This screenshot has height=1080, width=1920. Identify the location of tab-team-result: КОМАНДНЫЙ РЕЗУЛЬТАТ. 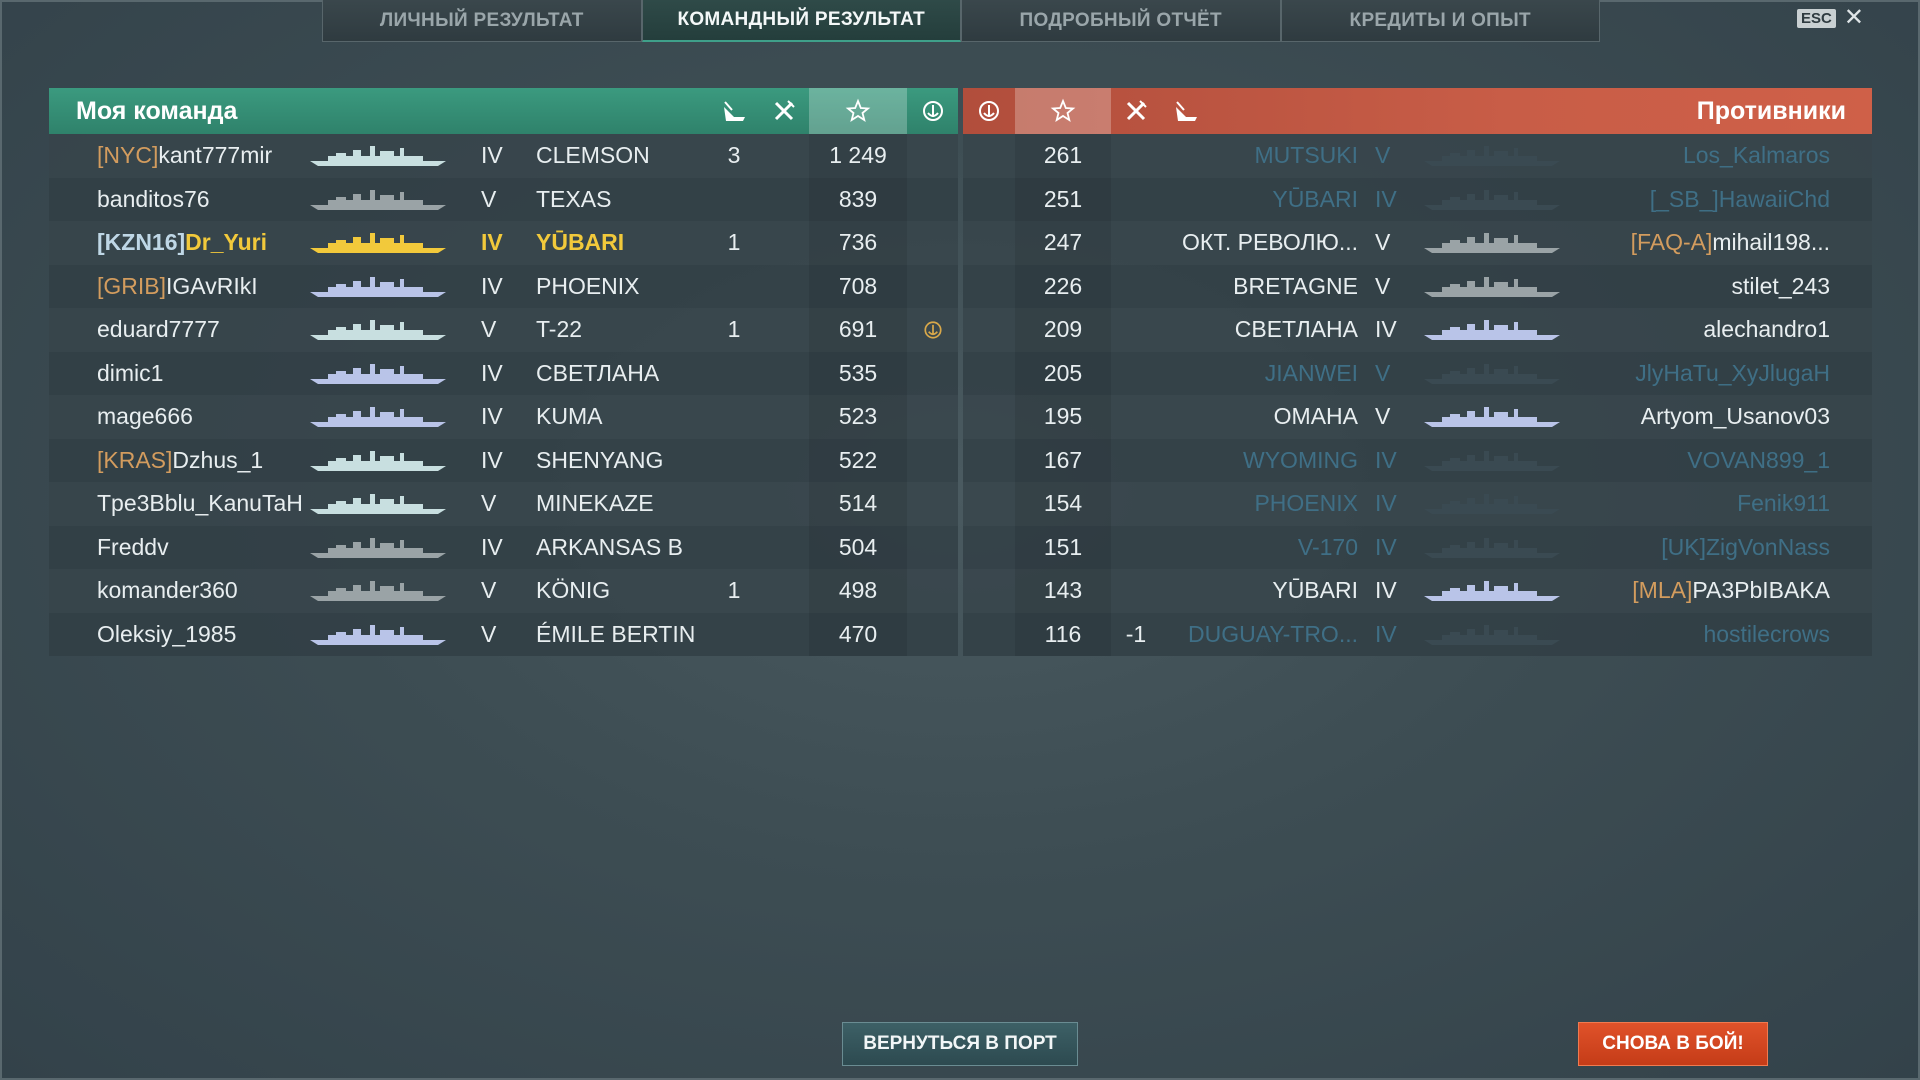
(801, 21).